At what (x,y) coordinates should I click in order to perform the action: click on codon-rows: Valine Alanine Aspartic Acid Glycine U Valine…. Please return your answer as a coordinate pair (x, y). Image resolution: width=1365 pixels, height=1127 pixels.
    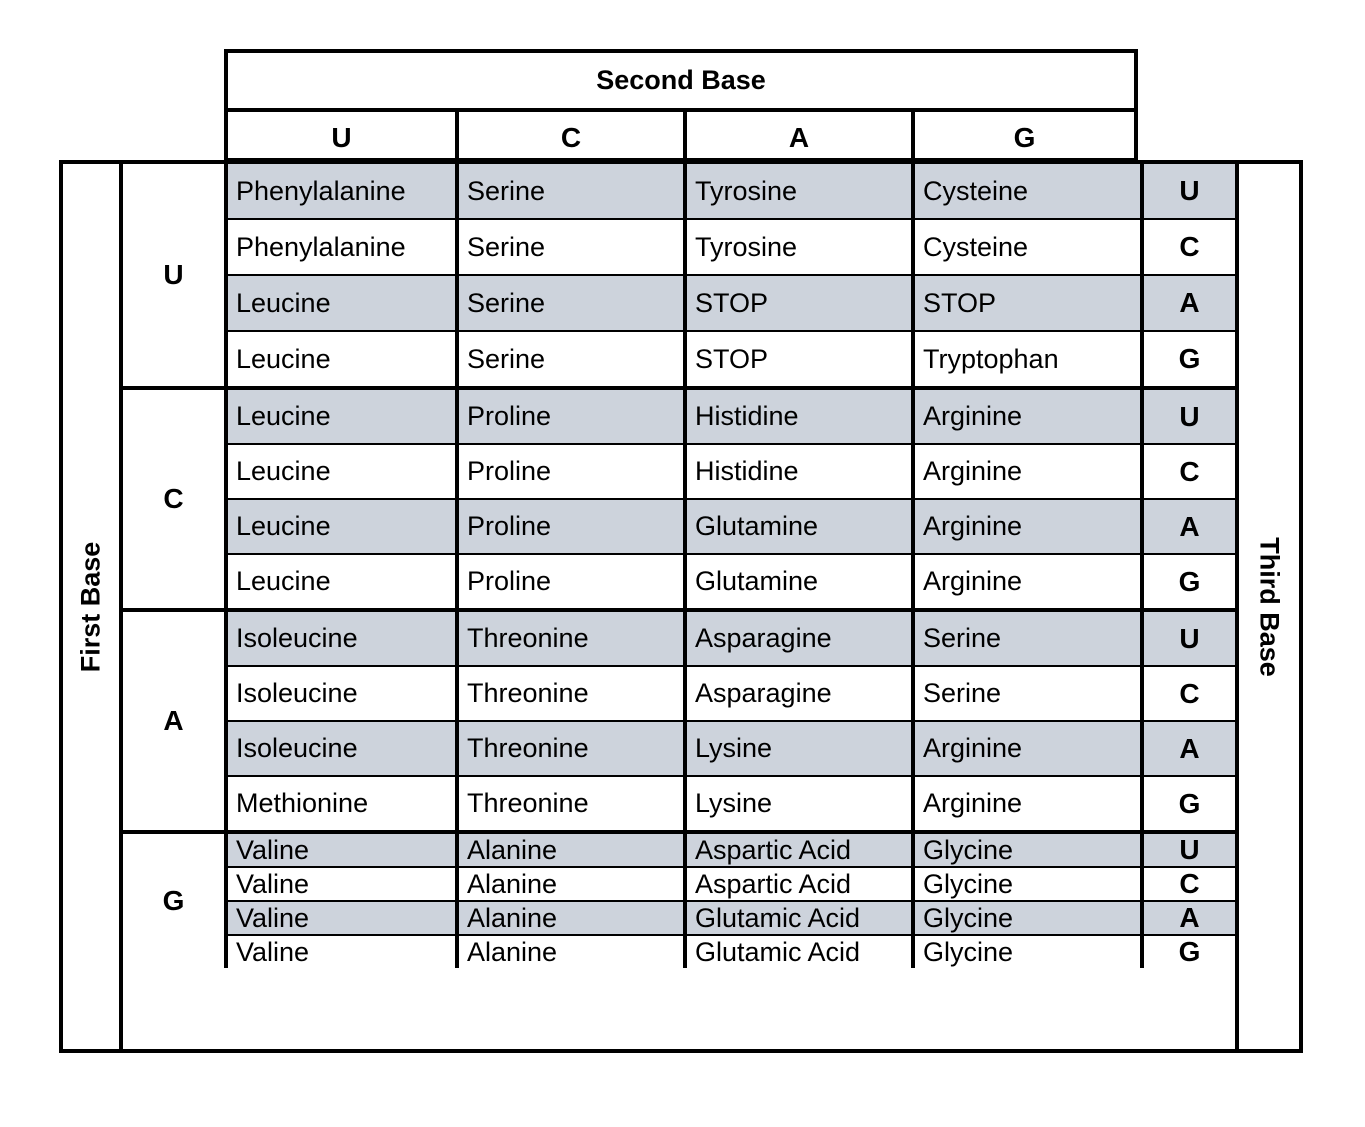
    Looking at the image, I should click on (731, 901).